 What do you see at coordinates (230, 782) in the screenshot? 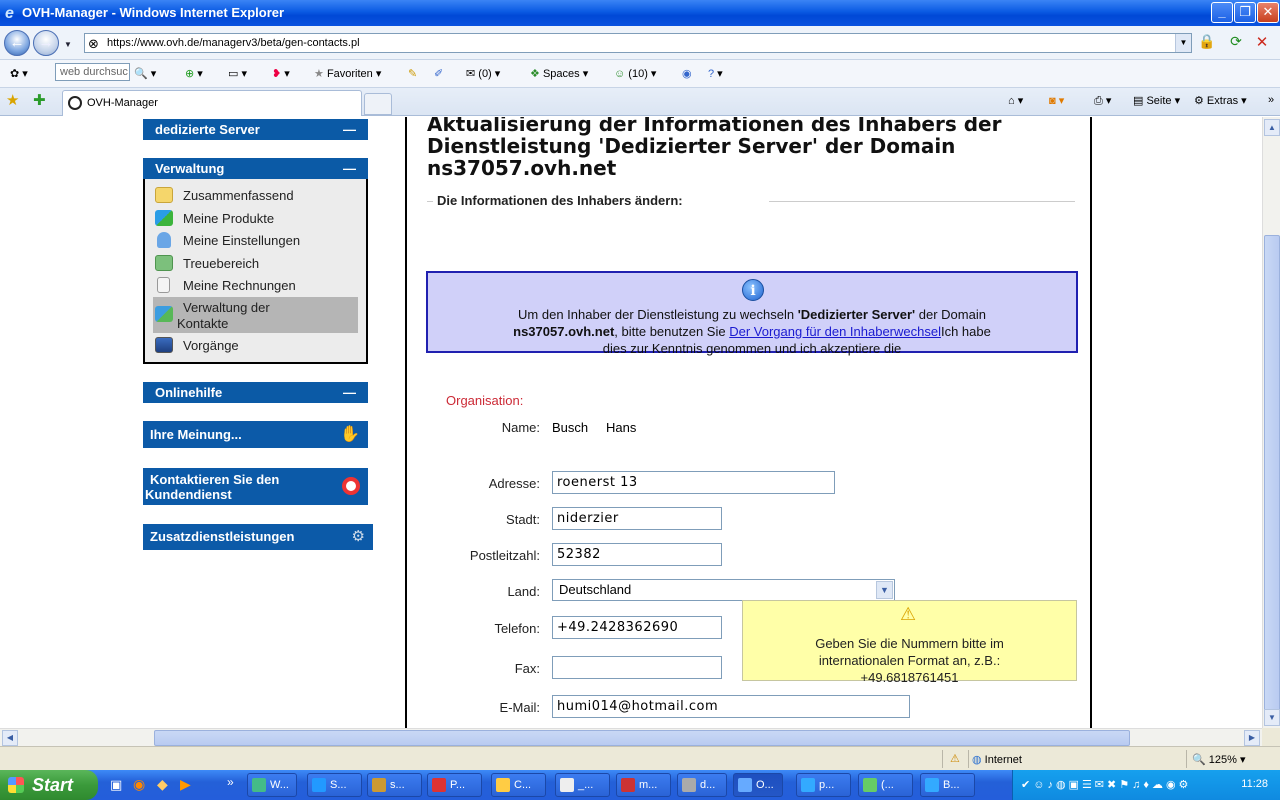
I see `quicklaunch-more-icon: »` at bounding box center [230, 782].